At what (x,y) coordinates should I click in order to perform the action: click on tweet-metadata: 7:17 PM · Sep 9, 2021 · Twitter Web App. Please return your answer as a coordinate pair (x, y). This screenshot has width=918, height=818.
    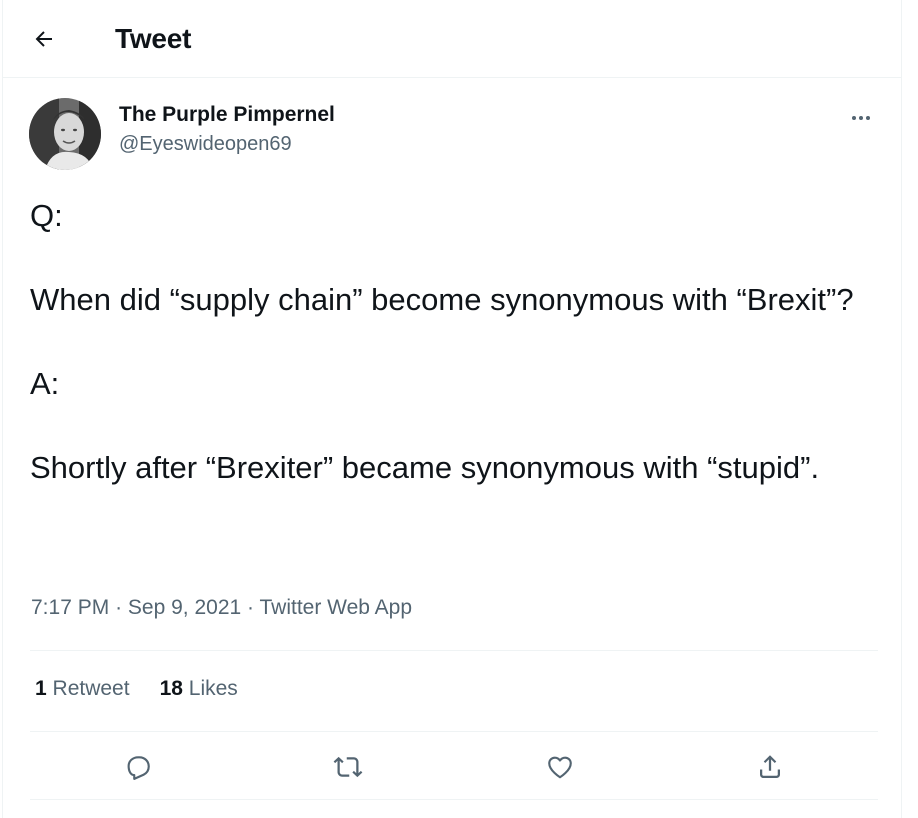
    Looking at the image, I should click on (221, 608).